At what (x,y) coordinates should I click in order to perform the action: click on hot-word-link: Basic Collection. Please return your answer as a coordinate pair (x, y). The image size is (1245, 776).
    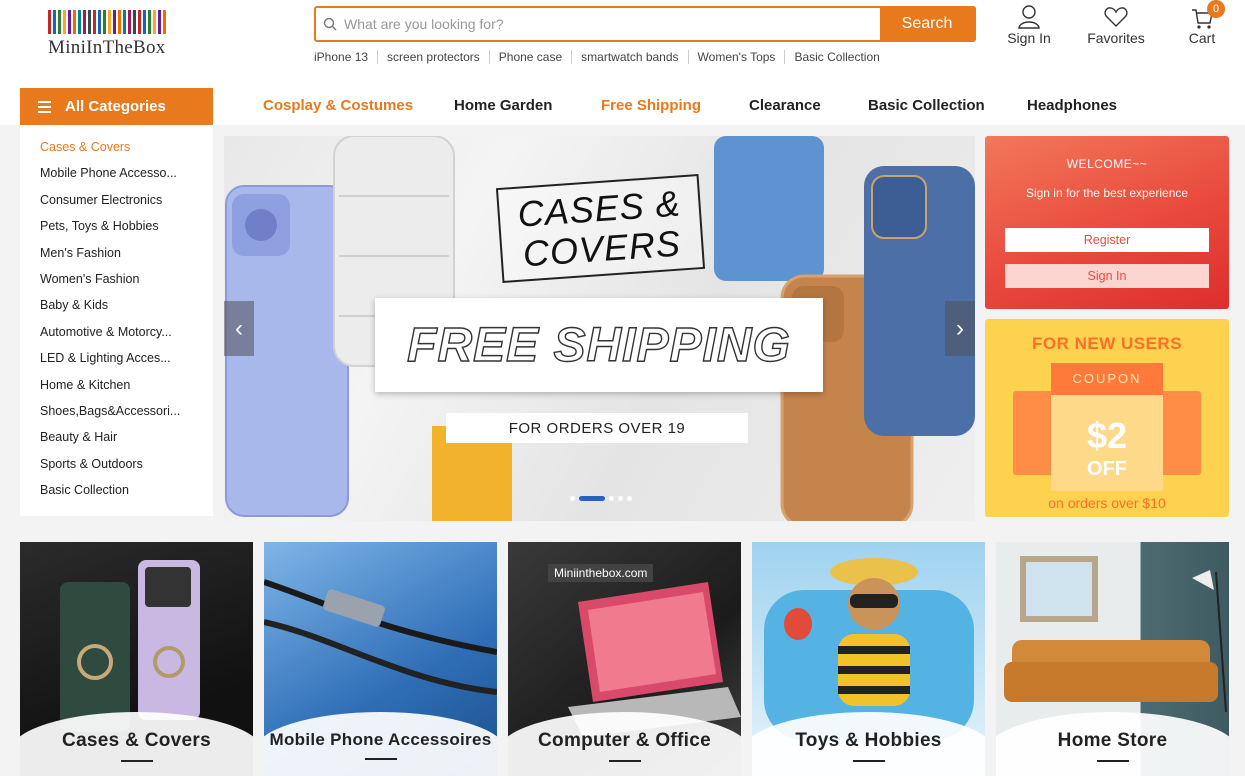
    Looking at the image, I should click on (836, 57).